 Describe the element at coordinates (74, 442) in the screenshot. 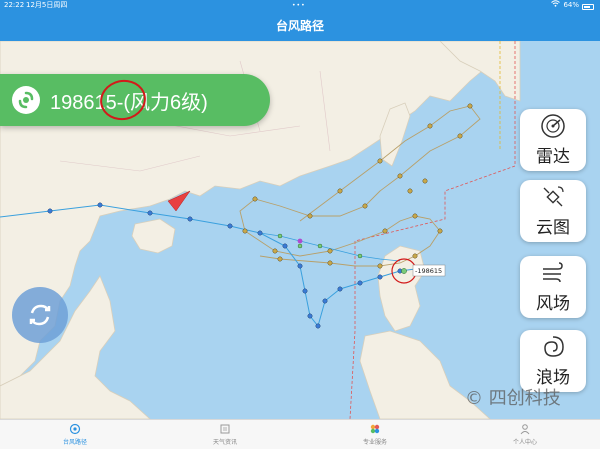

I see `tab-label: 台风路径` at that location.